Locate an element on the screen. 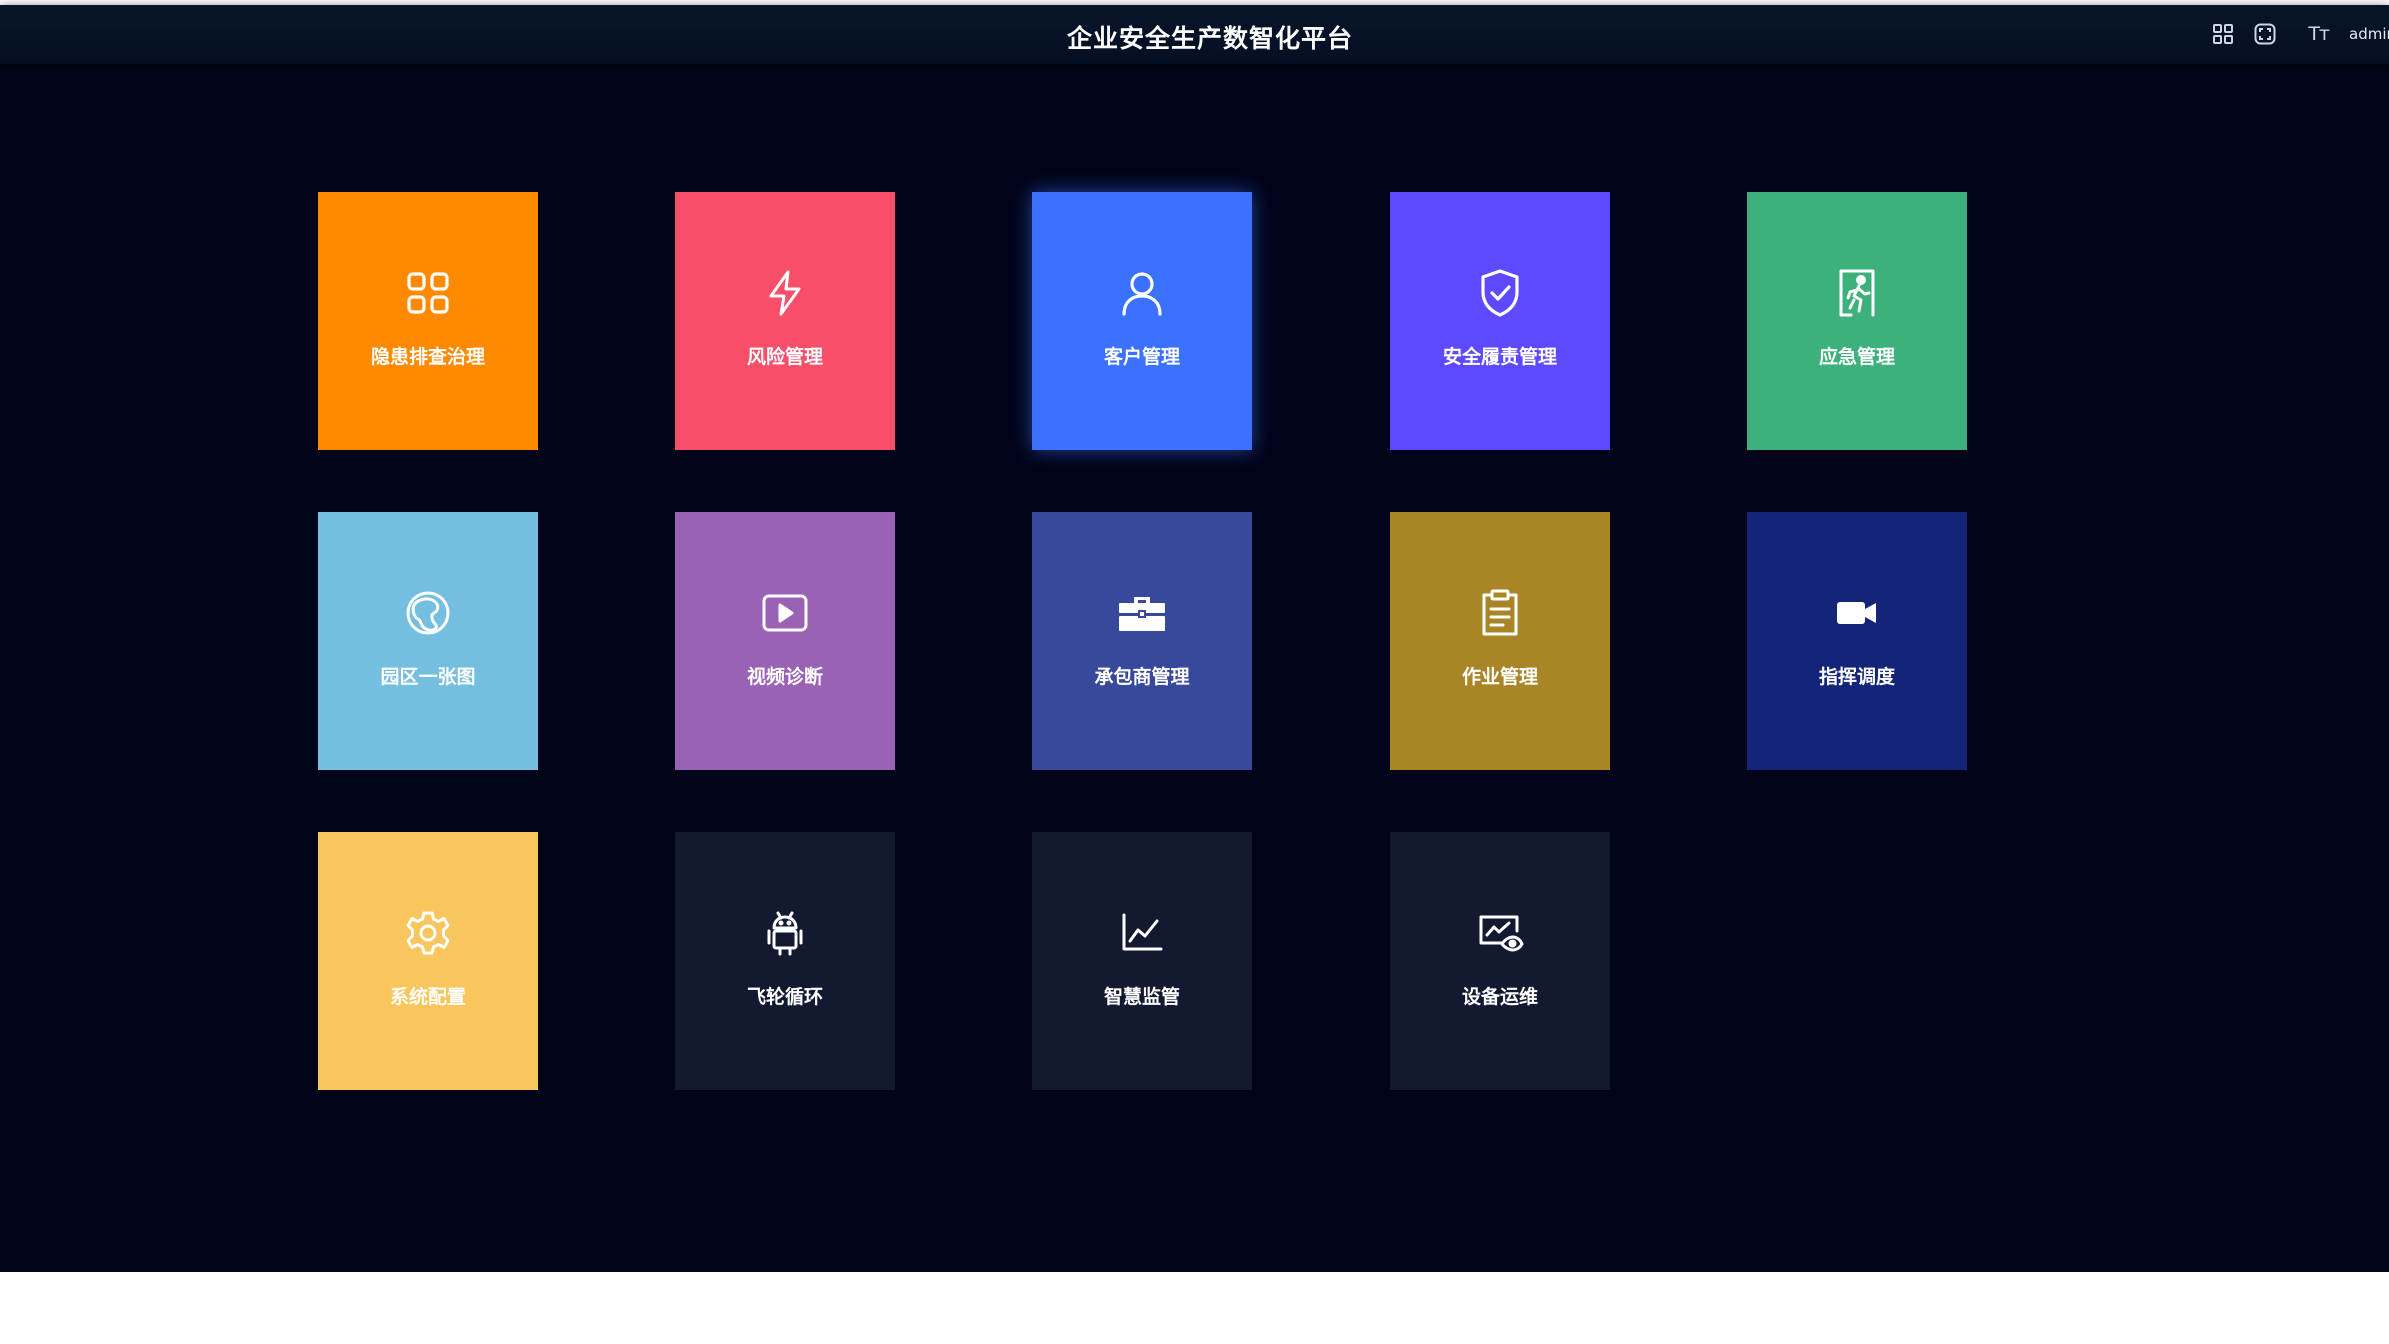 This screenshot has width=2389, height=1344. tile-video-diagnosis: 视频诊断 is located at coordinates (785, 641).